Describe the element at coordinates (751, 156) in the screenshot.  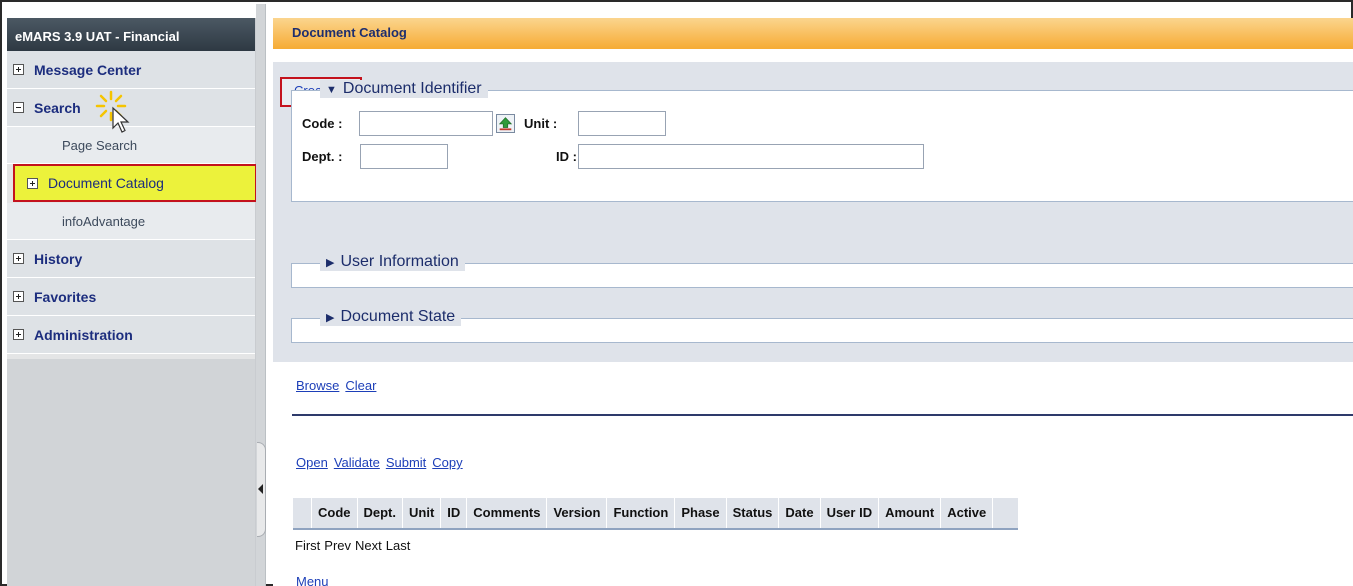
I see `id-input` at that location.